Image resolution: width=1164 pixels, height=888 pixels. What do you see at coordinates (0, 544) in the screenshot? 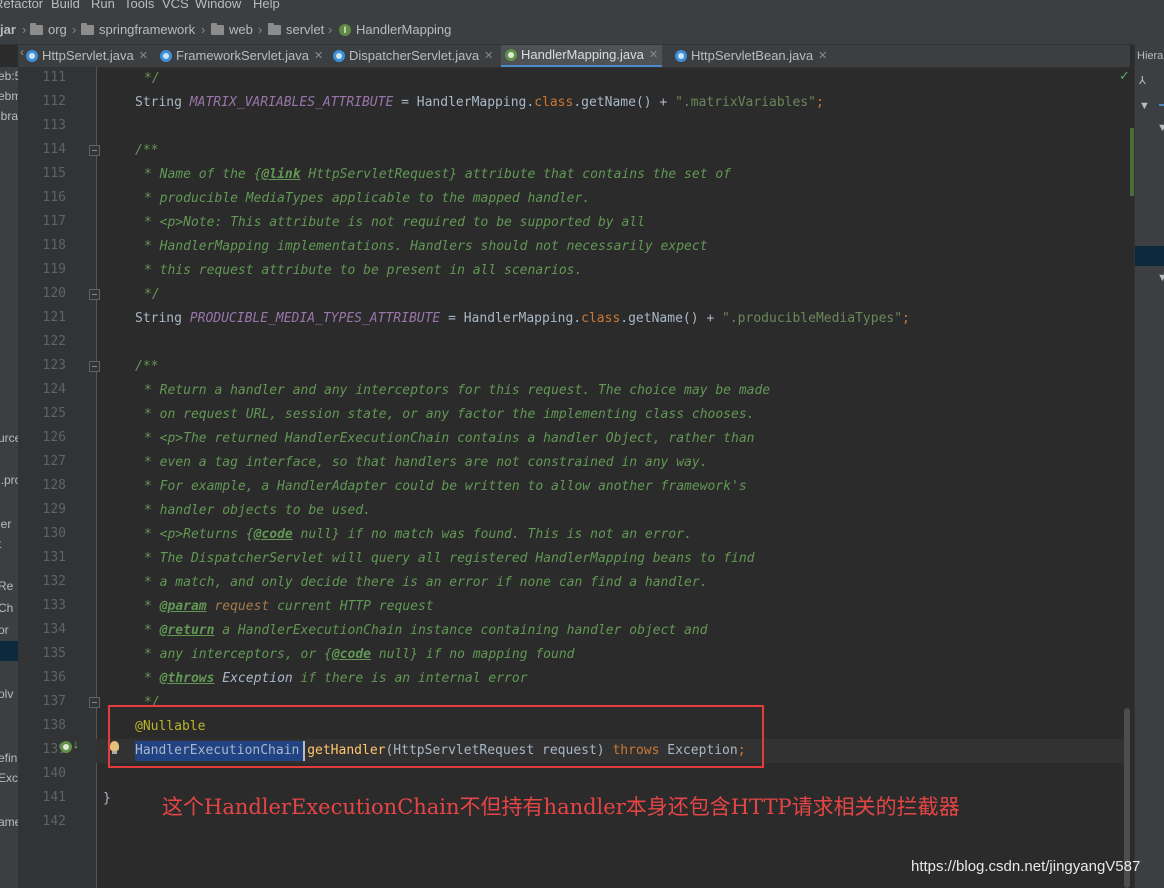
I see `project-tree-item: t` at bounding box center [0, 544].